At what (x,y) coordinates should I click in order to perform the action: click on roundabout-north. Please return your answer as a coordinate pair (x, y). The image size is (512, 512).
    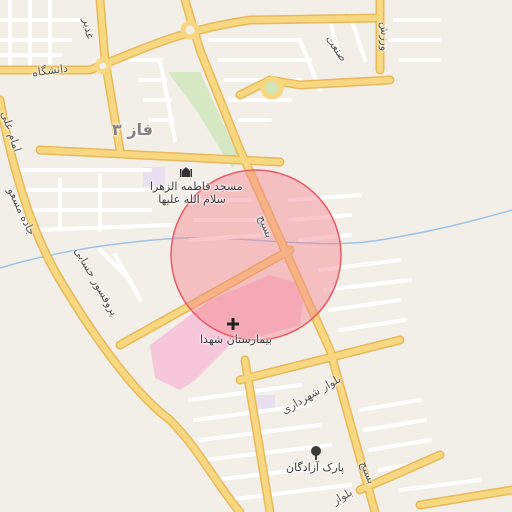
    Looking at the image, I should click on (190, 30).